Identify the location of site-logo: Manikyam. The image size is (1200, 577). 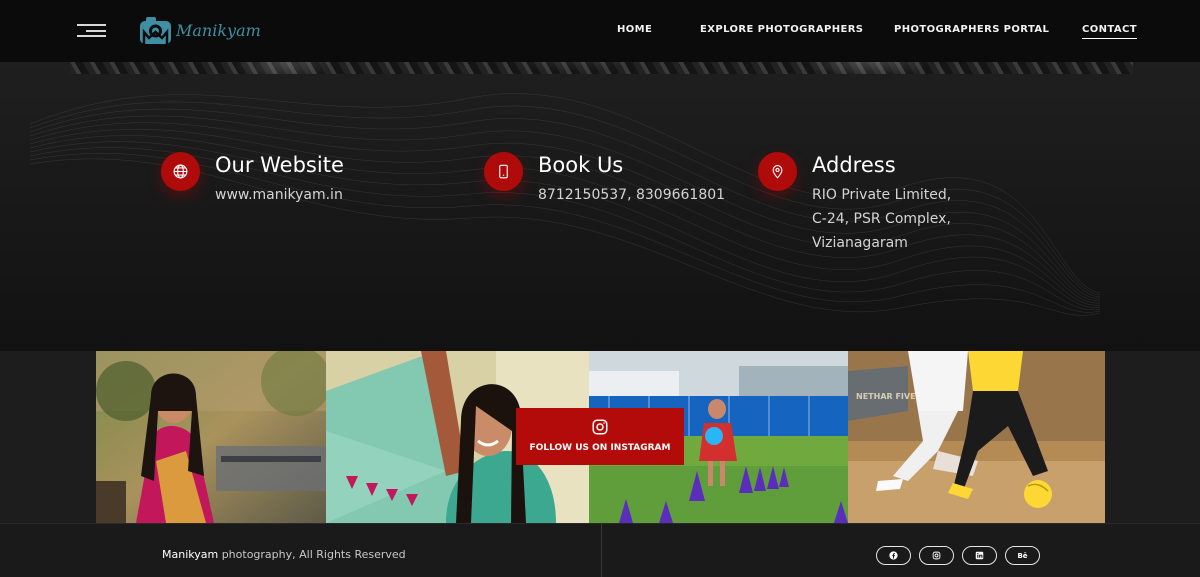
(200, 30).